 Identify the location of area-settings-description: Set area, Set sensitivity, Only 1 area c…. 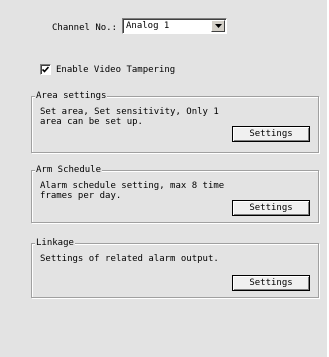
(129, 117).